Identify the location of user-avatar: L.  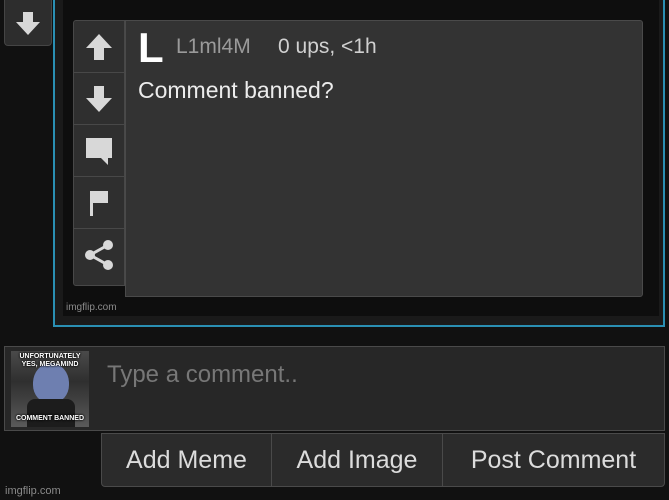
(151, 48).